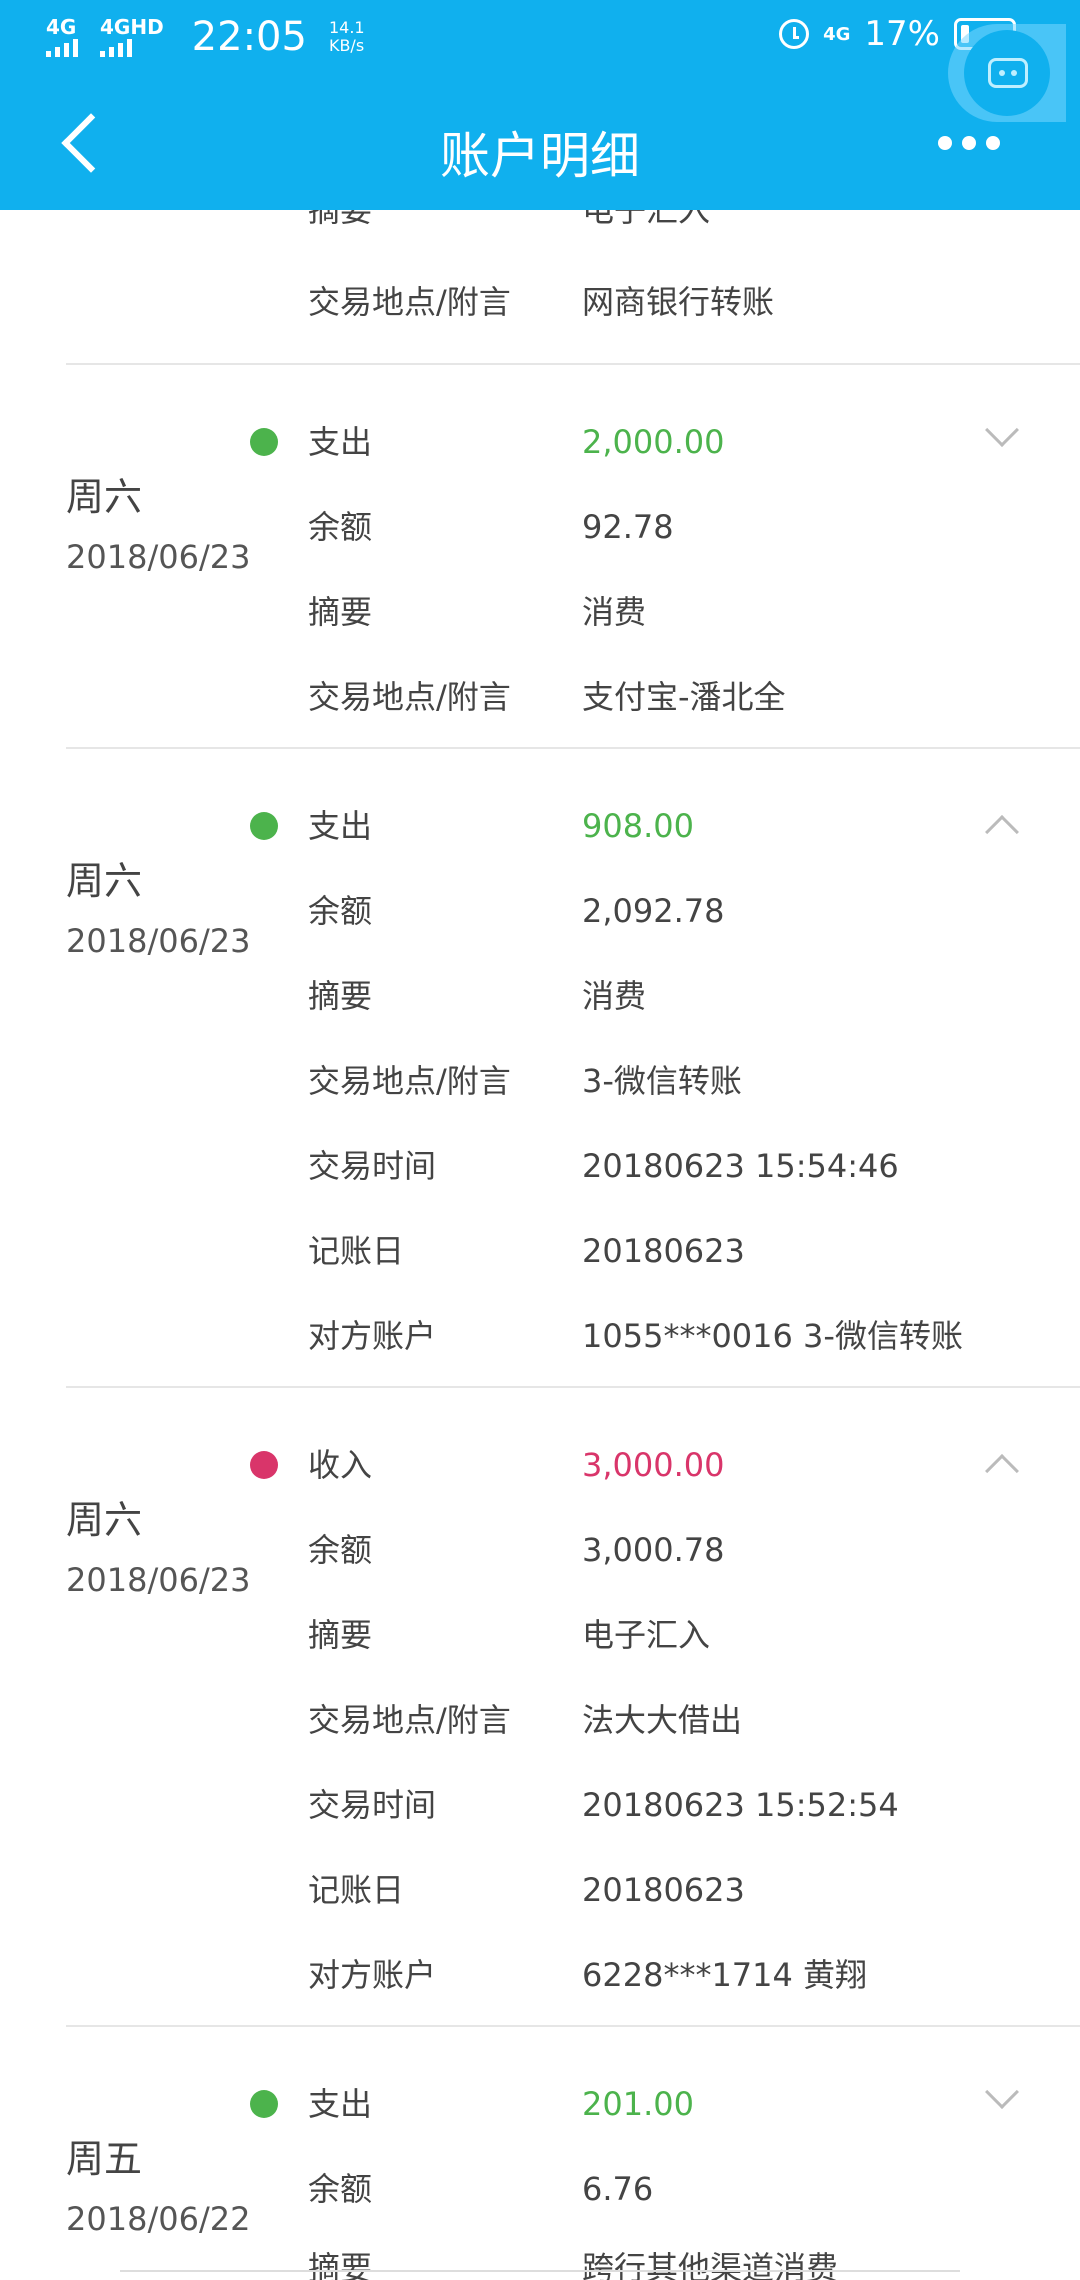 This screenshot has height=2280, width=1080. I want to click on speed-value: 14.1, so click(346, 27).